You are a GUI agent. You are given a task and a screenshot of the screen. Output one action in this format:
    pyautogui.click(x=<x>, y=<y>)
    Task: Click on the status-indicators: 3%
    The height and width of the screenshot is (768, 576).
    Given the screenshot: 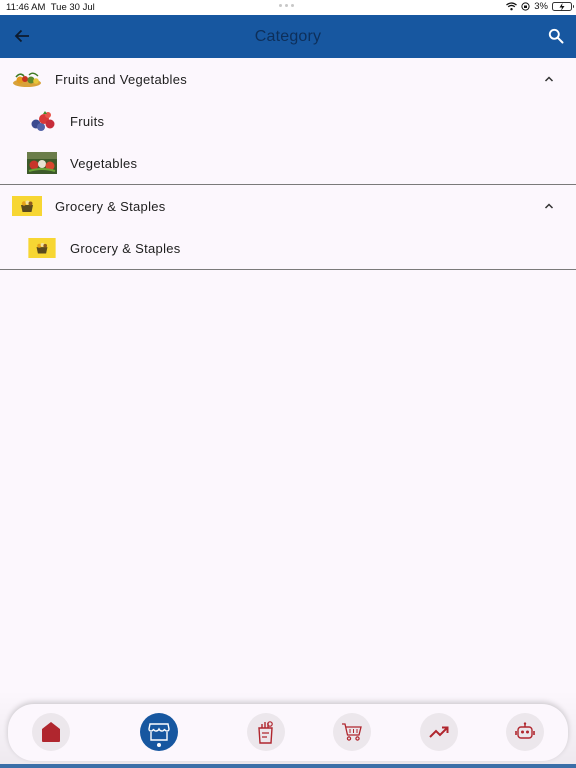 What is the action you would take?
    pyautogui.click(x=540, y=6)
    